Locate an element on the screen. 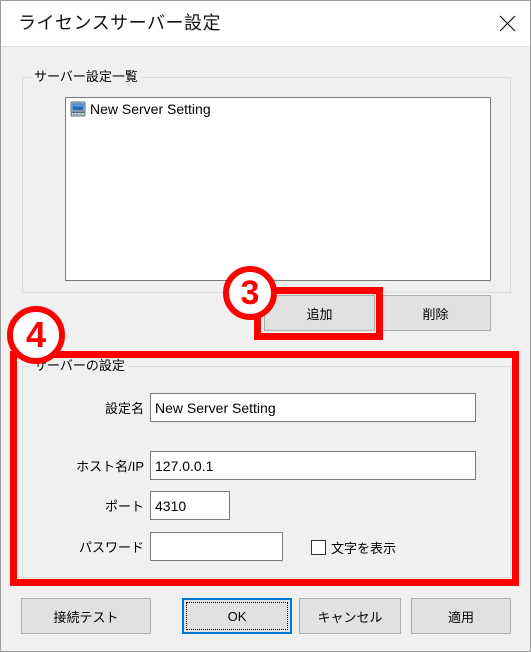 The image size is (531, 652). password-input is located at coordinates (216, 546).